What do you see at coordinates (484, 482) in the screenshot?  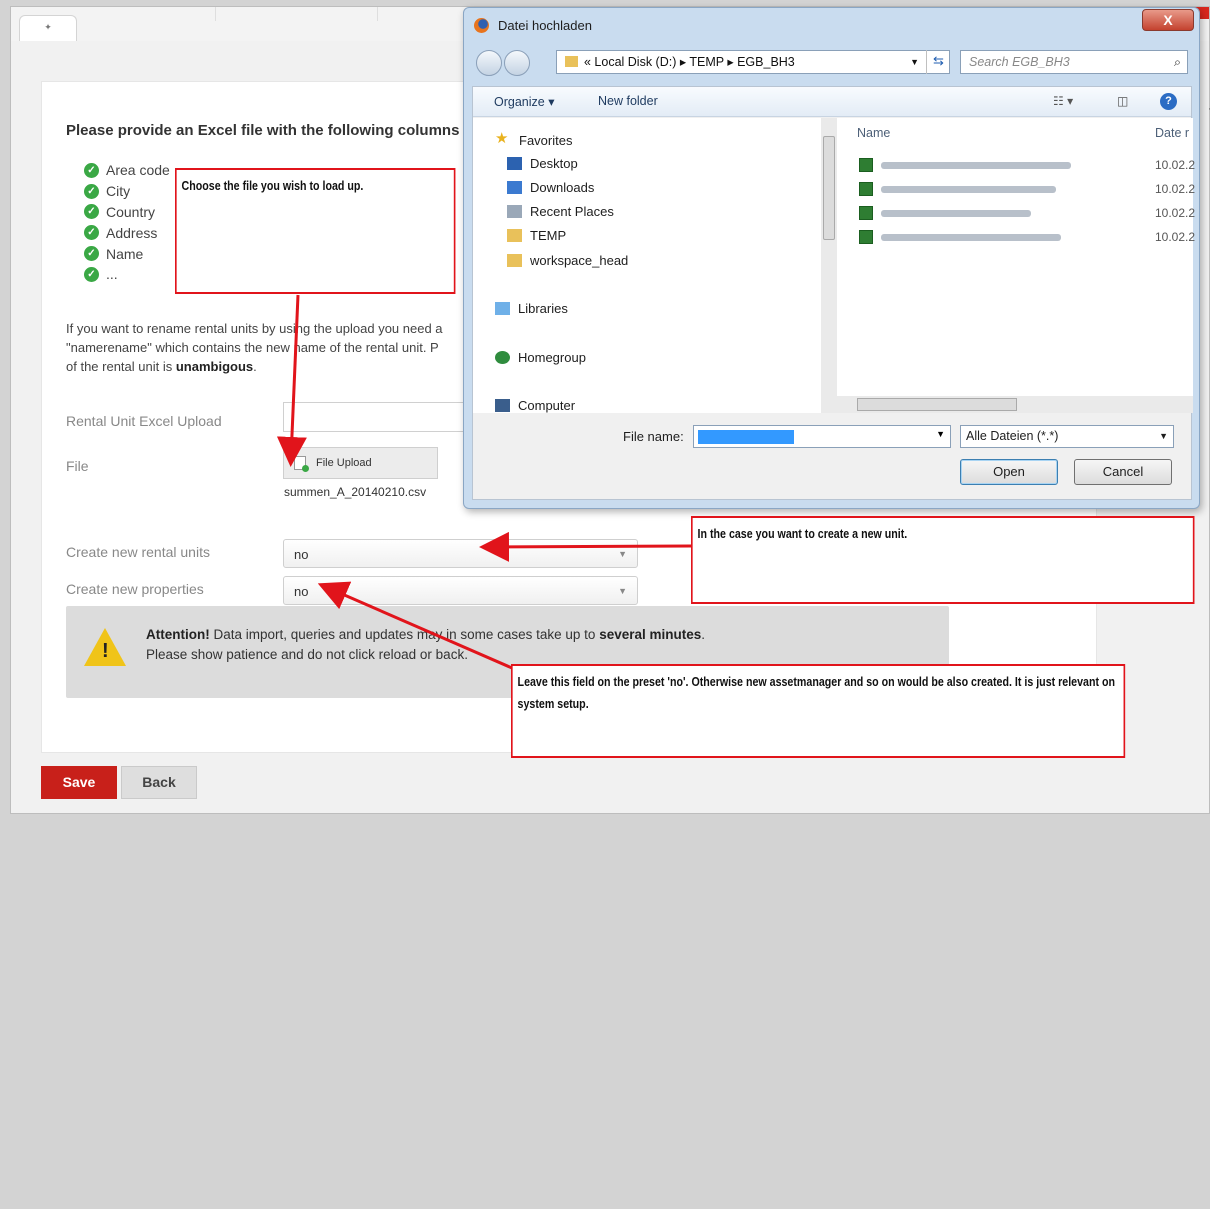 I see `annotation-arrows` at bounding box center [484, 482].